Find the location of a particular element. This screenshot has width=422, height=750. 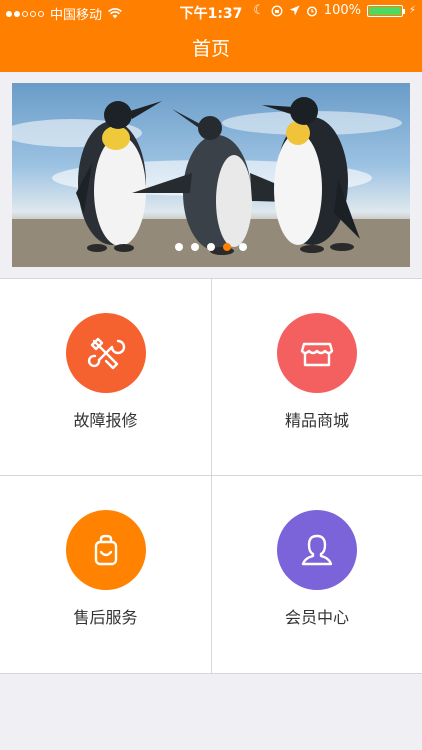

menu-item-repair: 故障报修 is located at coordinates (106, 377).